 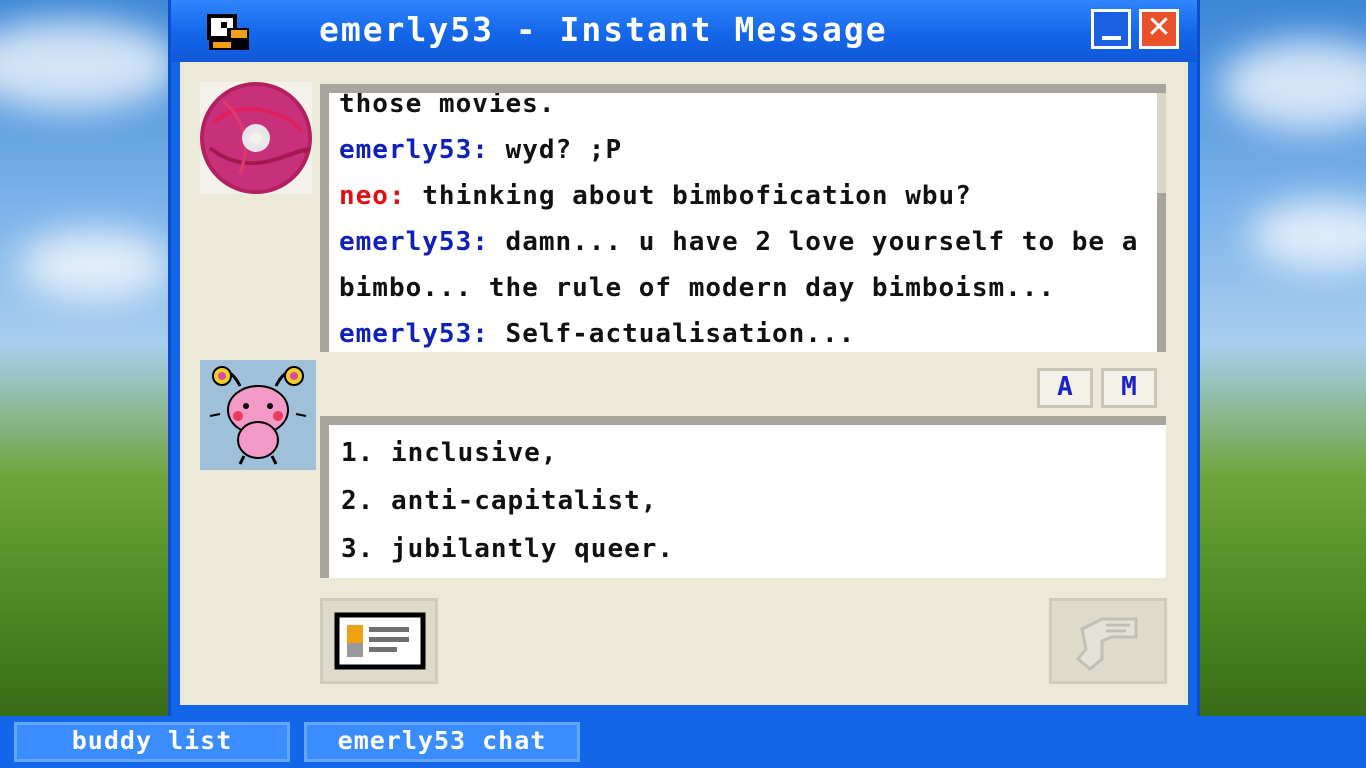 I want to click on font-button: A, so click(x=1065, y=388).